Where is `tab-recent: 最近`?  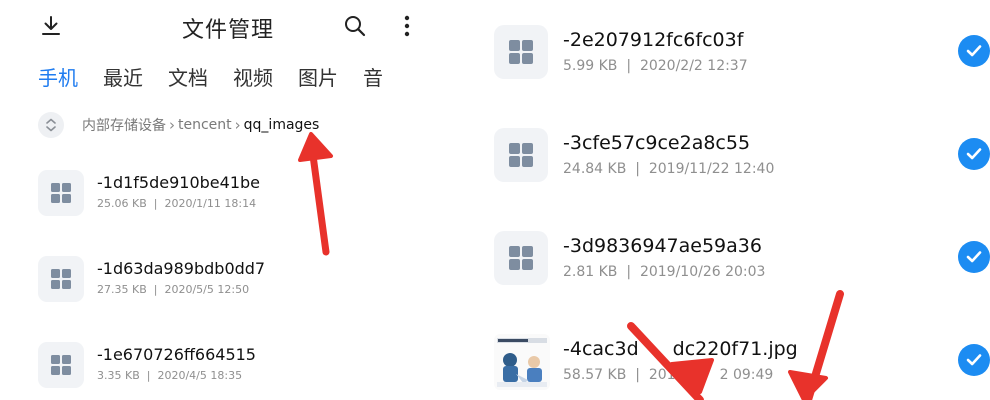 tab-recent: 最近 is located at coordinates (123, 76).